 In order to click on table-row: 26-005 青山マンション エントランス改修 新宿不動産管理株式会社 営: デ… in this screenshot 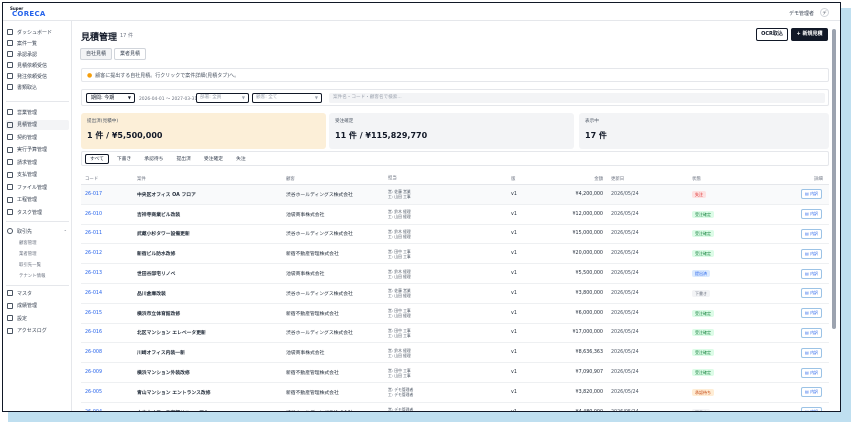, I will do `click(455, 393)`.